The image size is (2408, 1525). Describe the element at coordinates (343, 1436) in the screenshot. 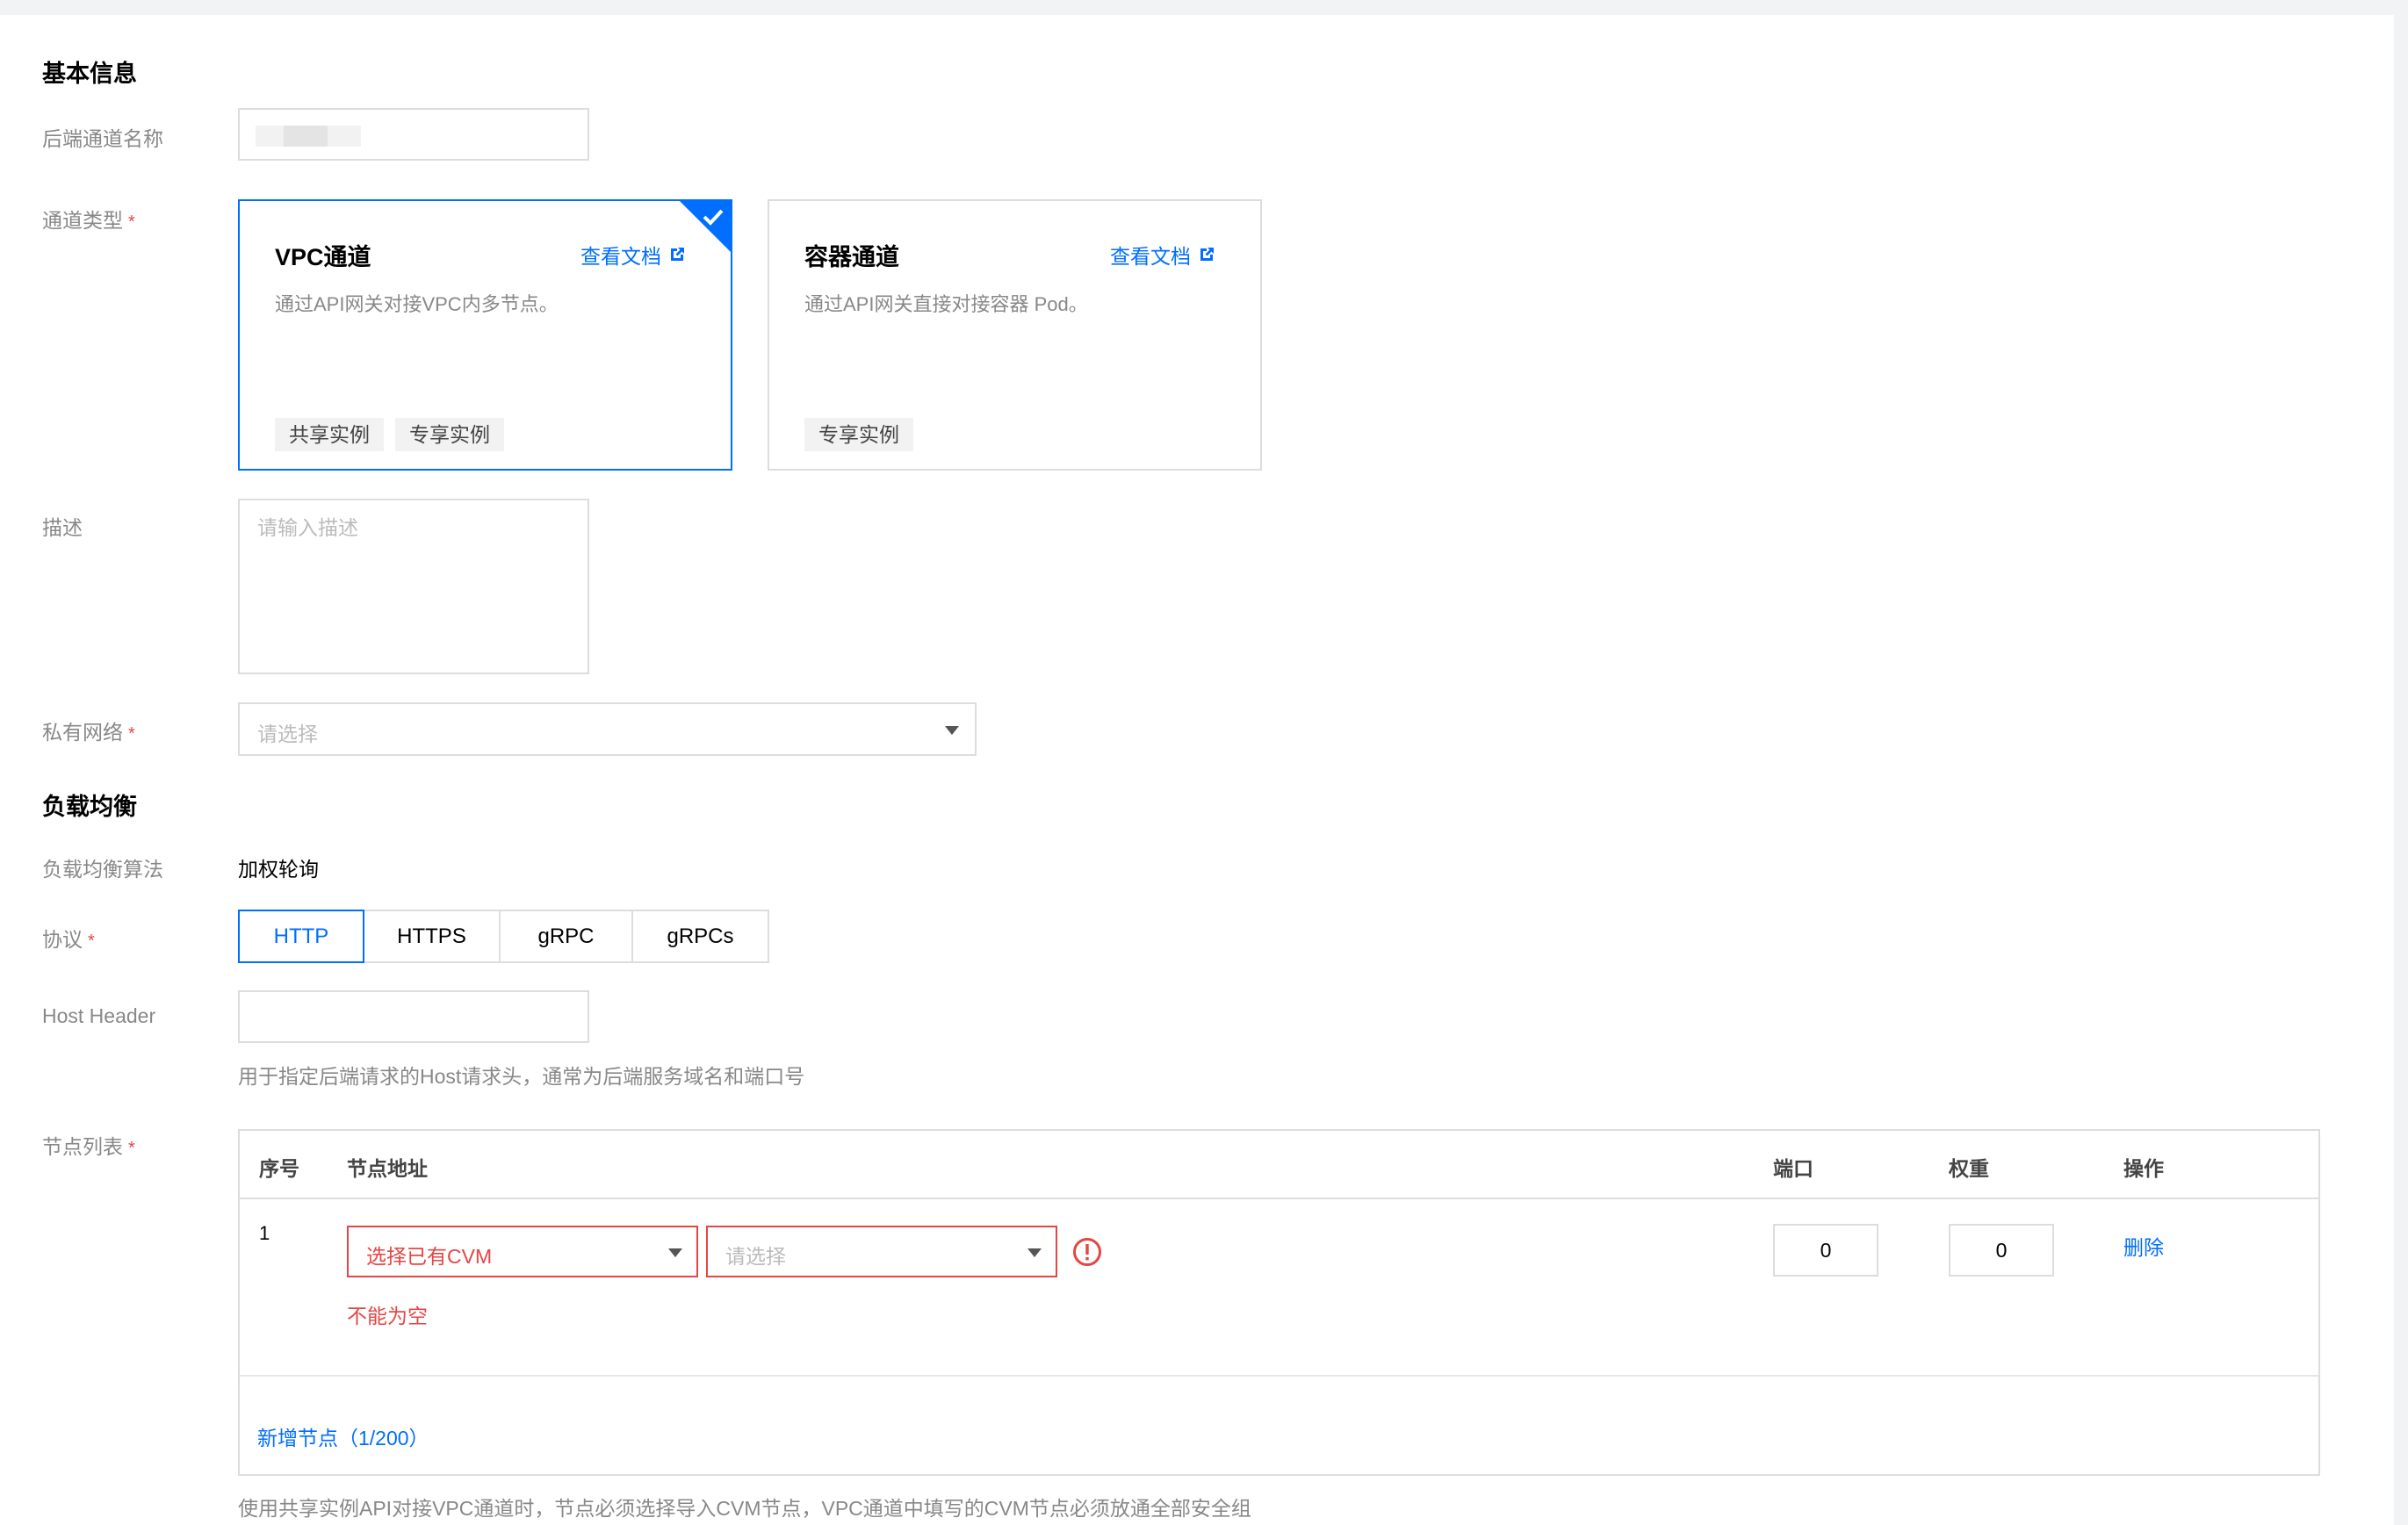

I see `add-node-link: 新增节点（1/200）` at that location.